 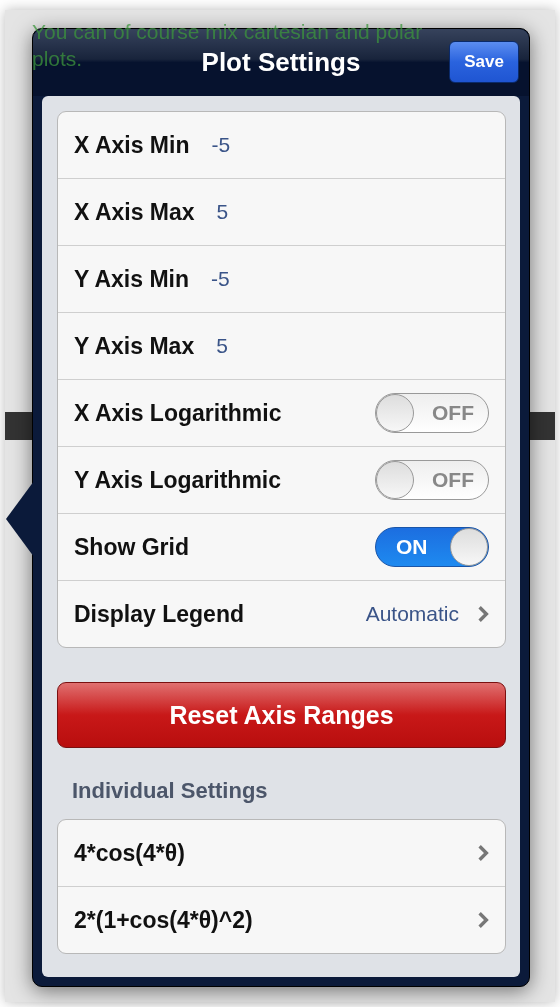 I want to click on value-text: Automatic, so click(x=412, y=614).